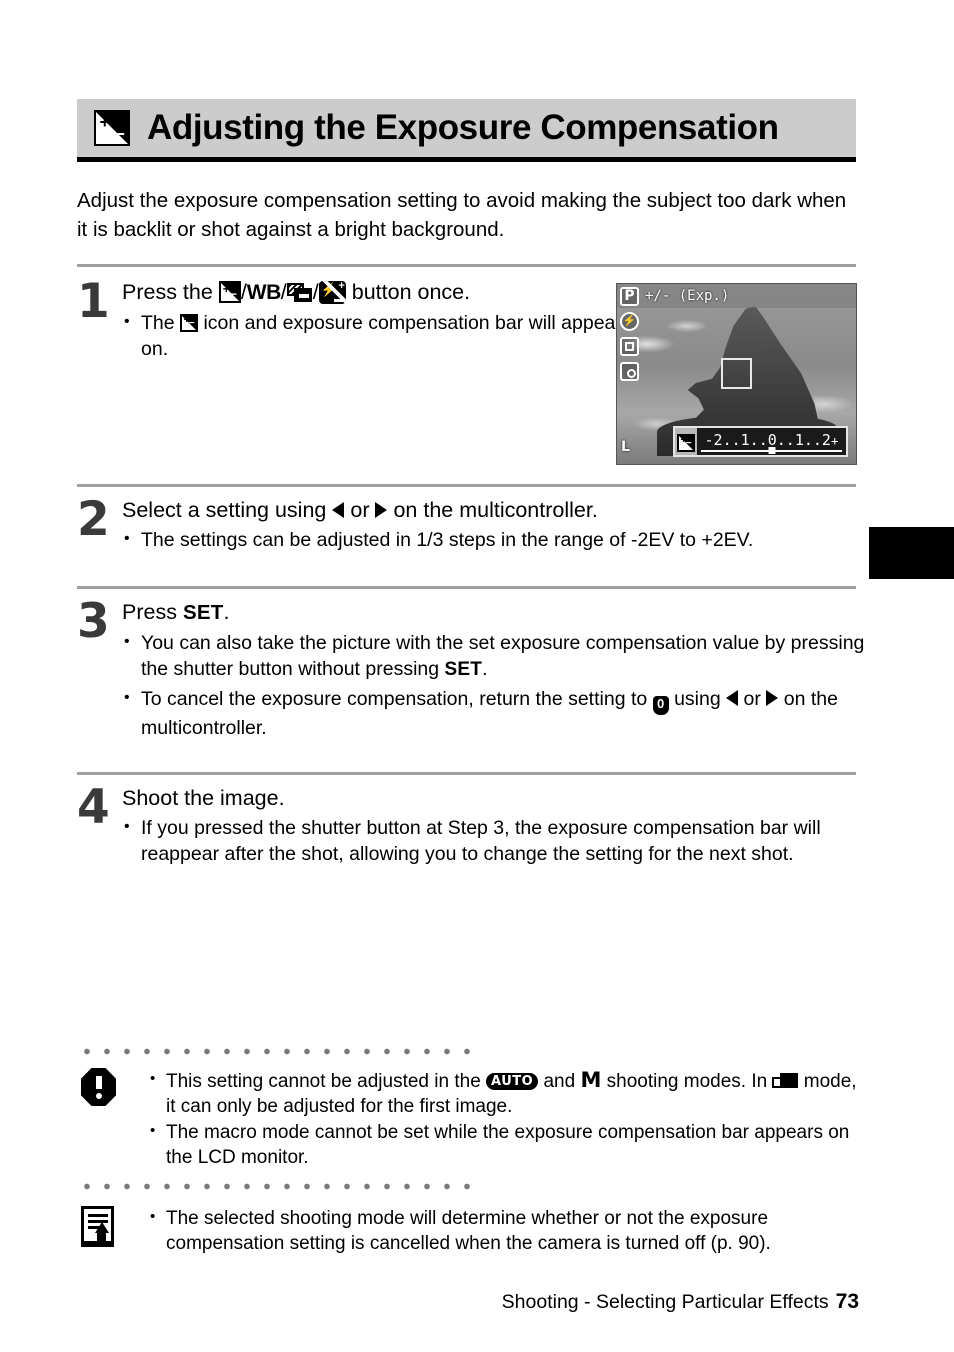  What do you see at coordinates (411, 292) in the screenshot?
I see `step-1-head-suffix: button once.` at bounding box center [411, 292].